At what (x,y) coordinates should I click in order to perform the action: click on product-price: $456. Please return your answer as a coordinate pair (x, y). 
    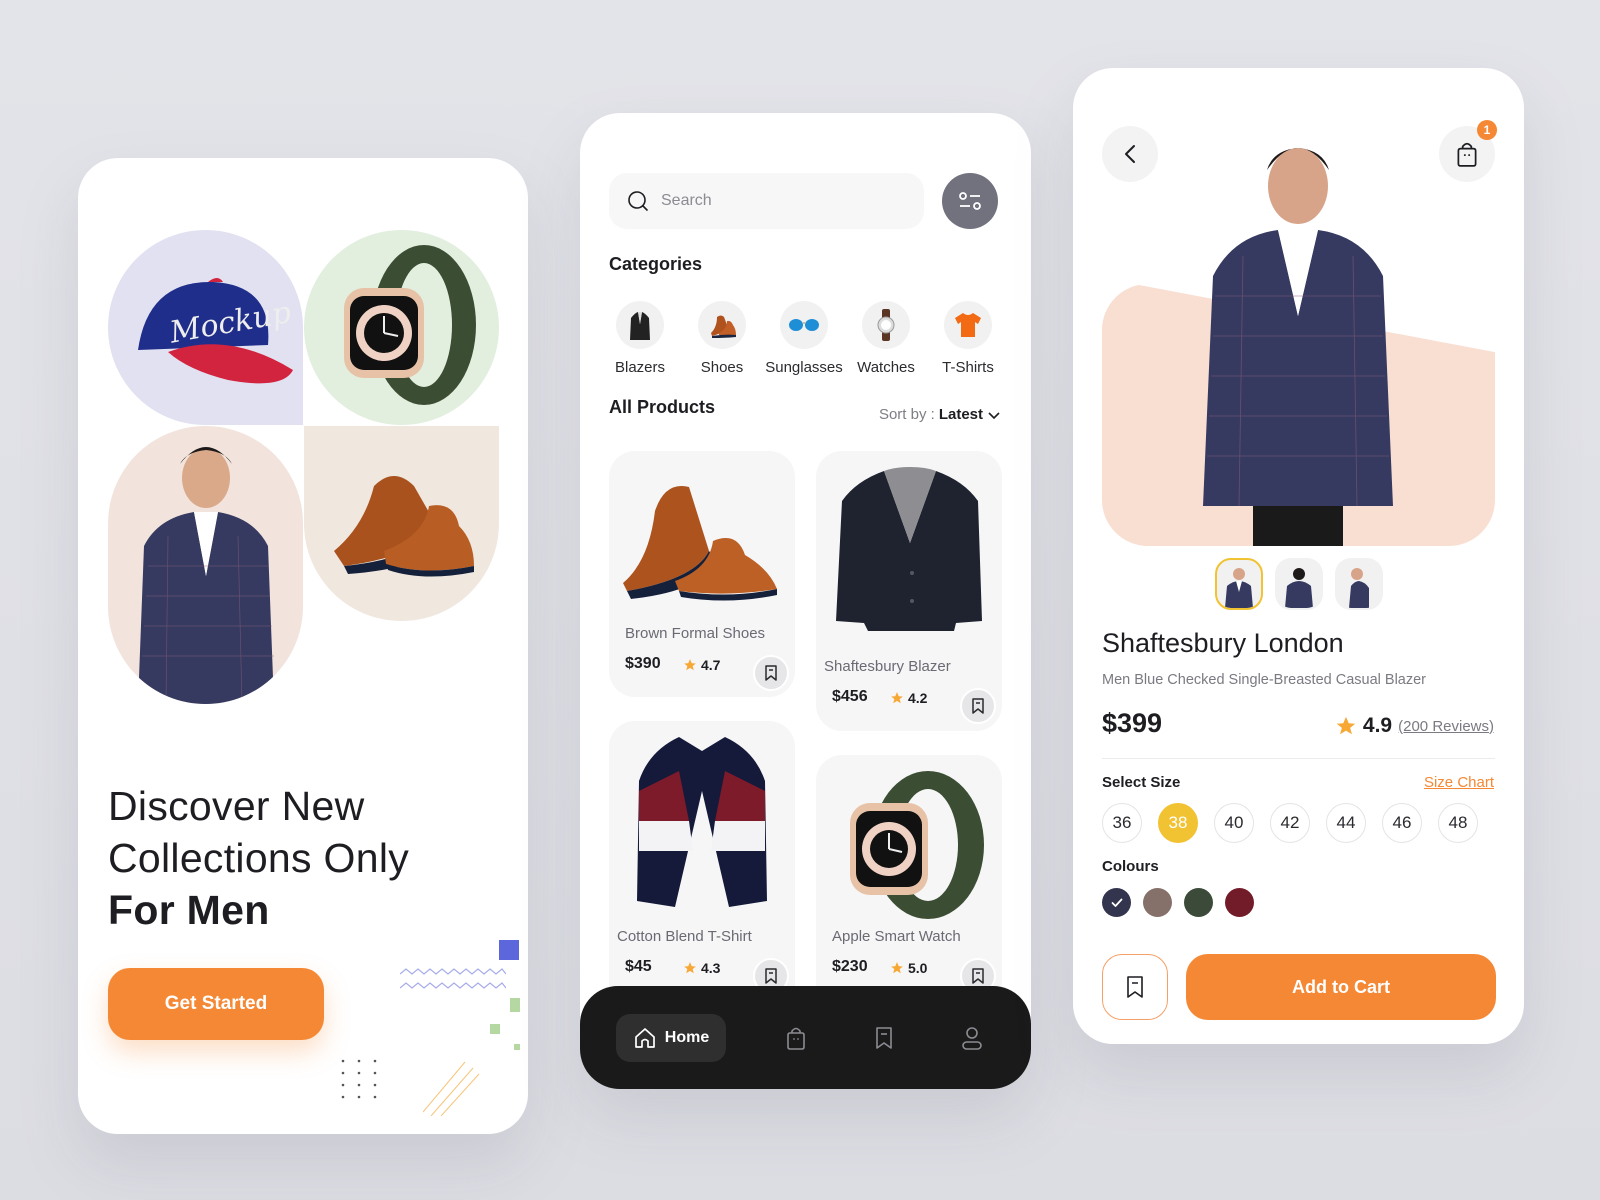
    Looking at the image, I should click on (850, 696).